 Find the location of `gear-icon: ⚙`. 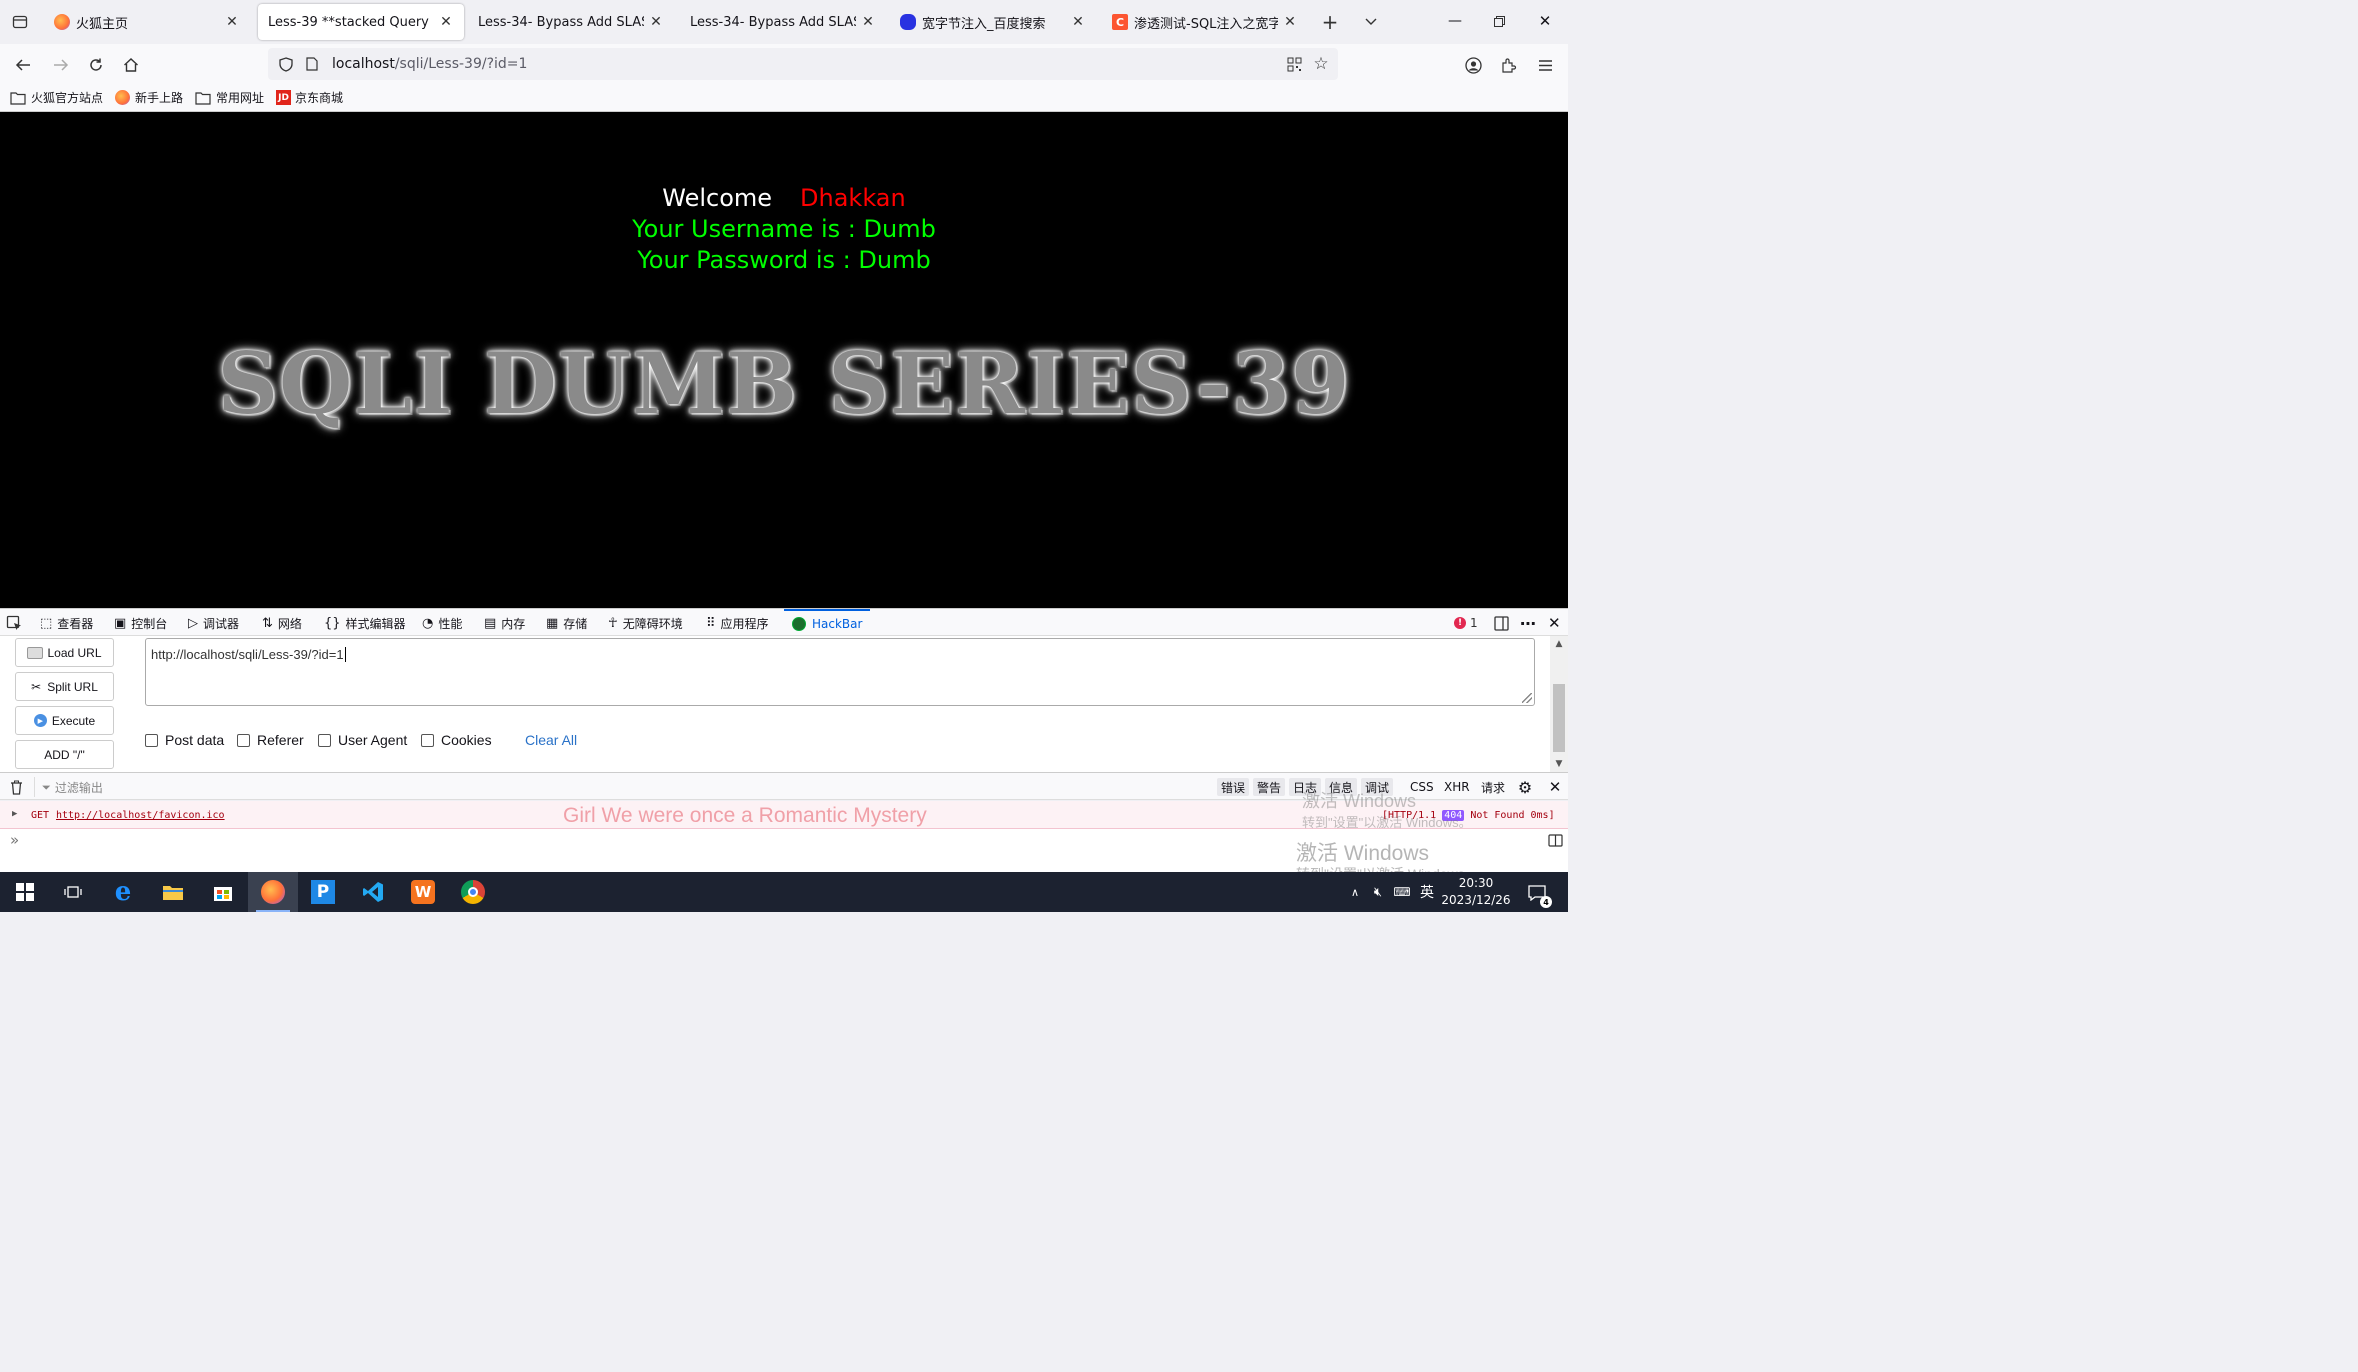

gear-icon: ⚙ is located at coordinates (1525, 787).